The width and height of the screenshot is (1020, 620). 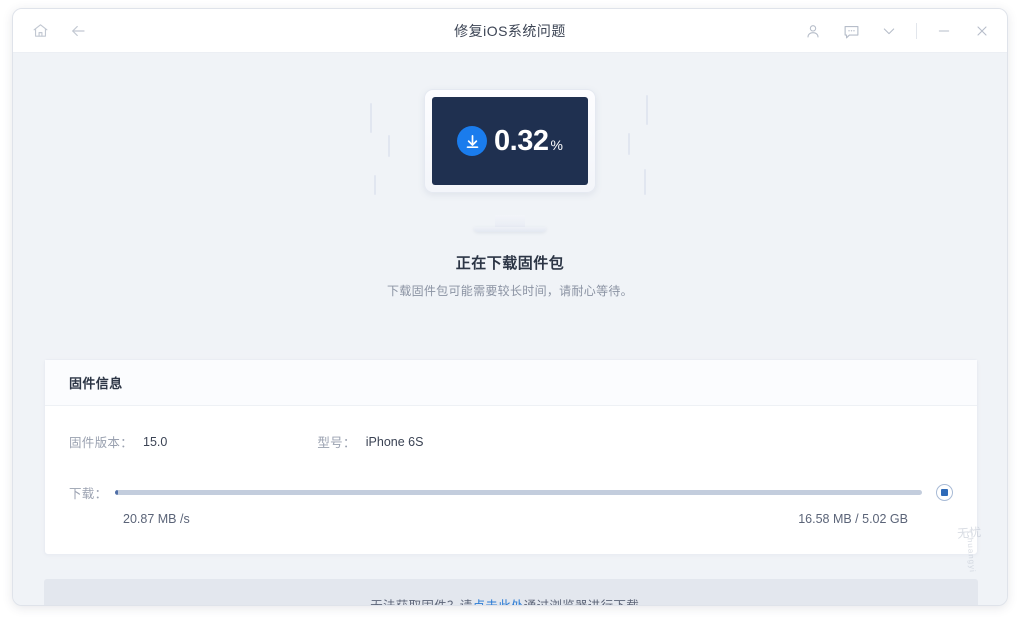 I want to click on firmware-model-group: 型号： iPhone 6S, so click(x=370, y=441).